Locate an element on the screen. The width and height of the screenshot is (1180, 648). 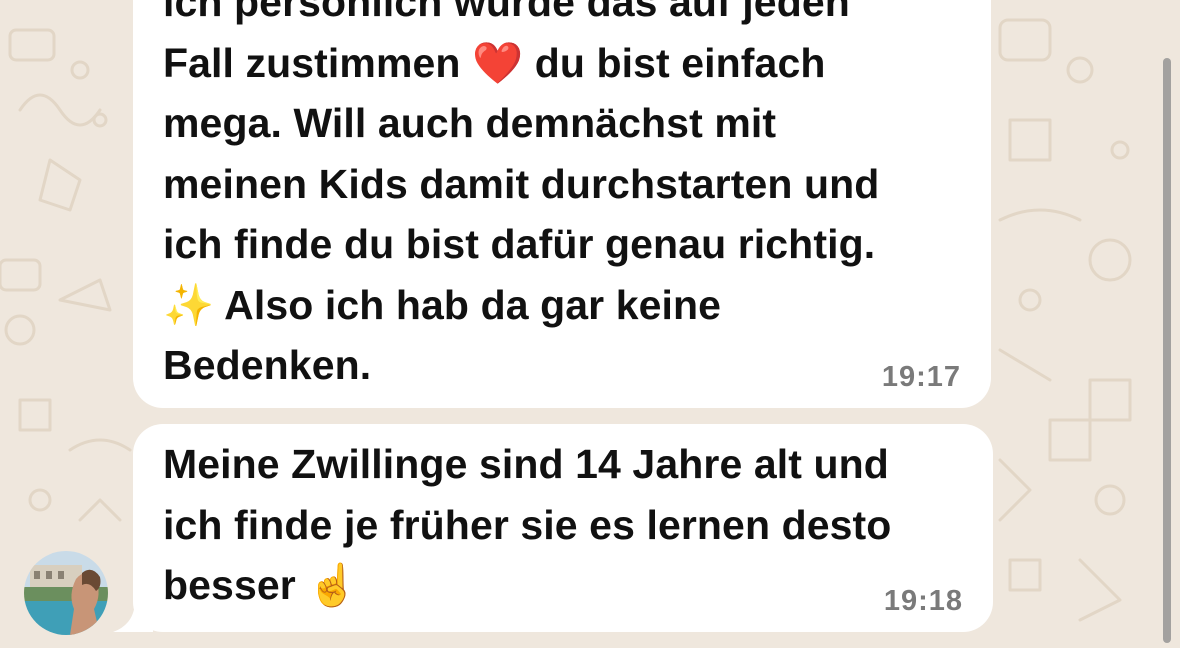
scrollbar is located at coordinates (1167, 350).